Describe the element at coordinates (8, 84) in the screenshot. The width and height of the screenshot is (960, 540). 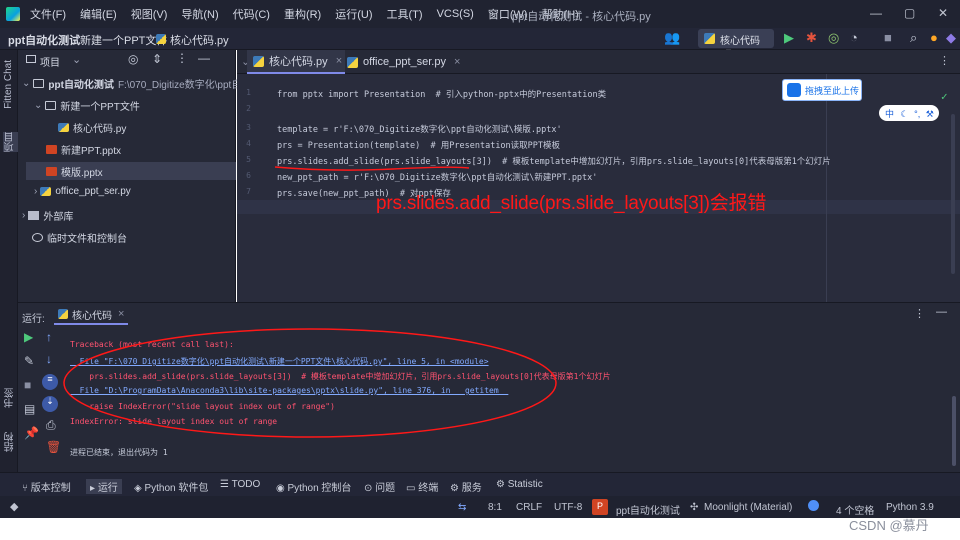
I see `fitten-chat-tab: Fitten Chat` at that location.